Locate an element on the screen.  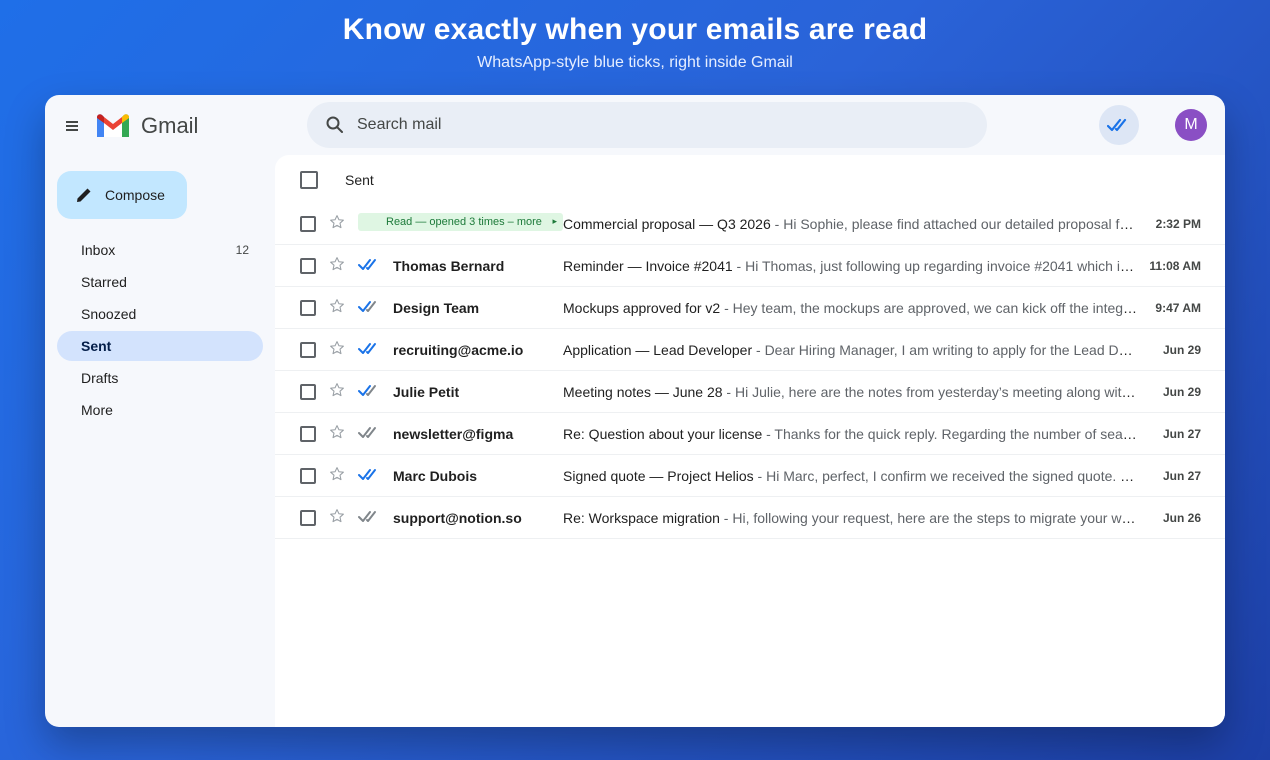
search-bar is located at coordinates (647, 125).